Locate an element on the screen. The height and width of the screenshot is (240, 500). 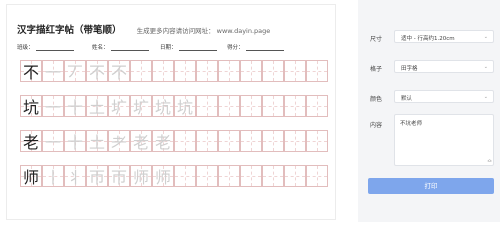
name-field: 姓名： is located at coordinates (120, 47).